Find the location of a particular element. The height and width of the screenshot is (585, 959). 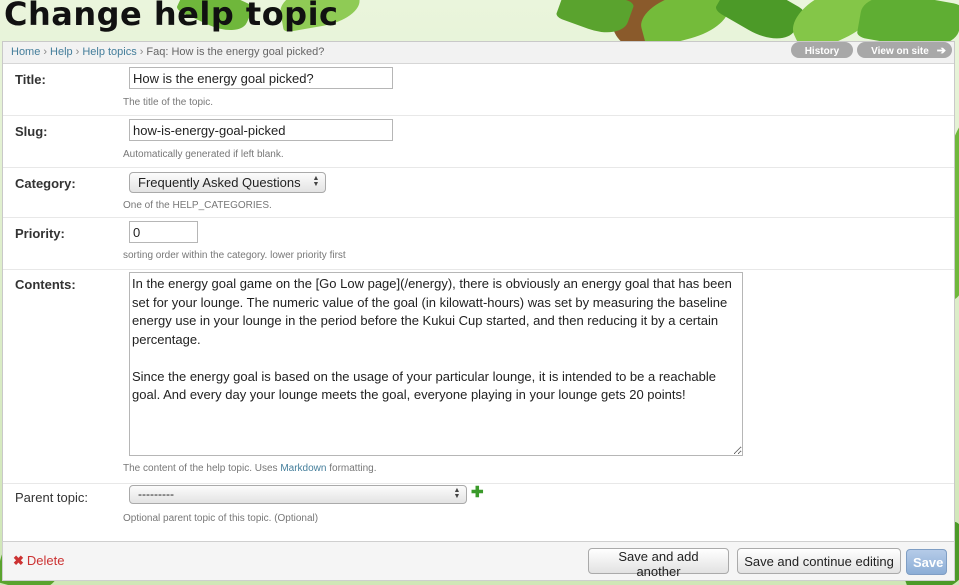

breadcrumb-help: Help is located at coordinates (61, 52).